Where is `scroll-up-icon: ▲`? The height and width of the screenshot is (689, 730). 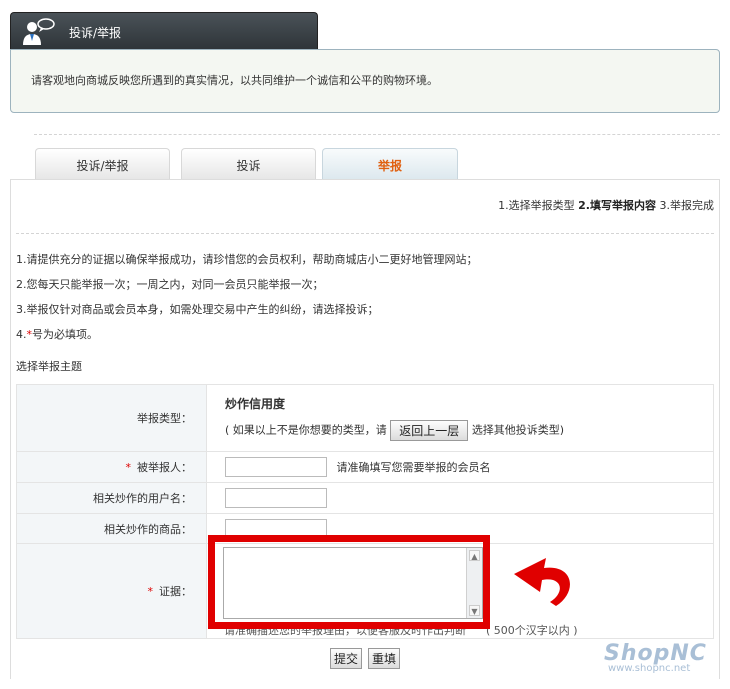 scroll-up-icon: ▲ is located at coordinates (474, 555).